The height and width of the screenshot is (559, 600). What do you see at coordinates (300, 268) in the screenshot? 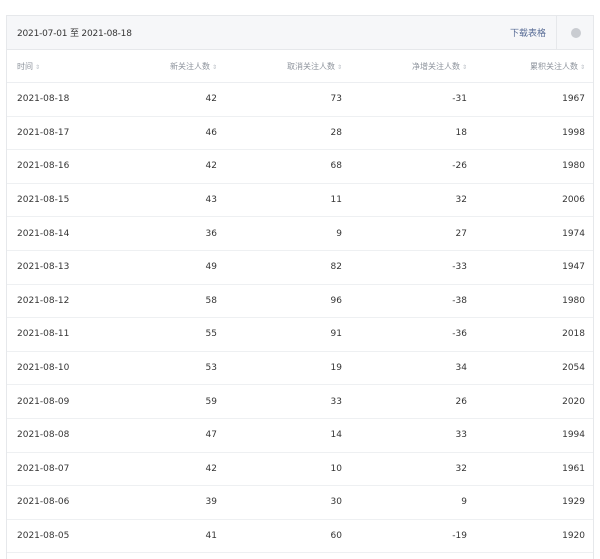
I see `table-row: 2021-08-13 49 82 -33 1947` at bounding box center [300, 268].